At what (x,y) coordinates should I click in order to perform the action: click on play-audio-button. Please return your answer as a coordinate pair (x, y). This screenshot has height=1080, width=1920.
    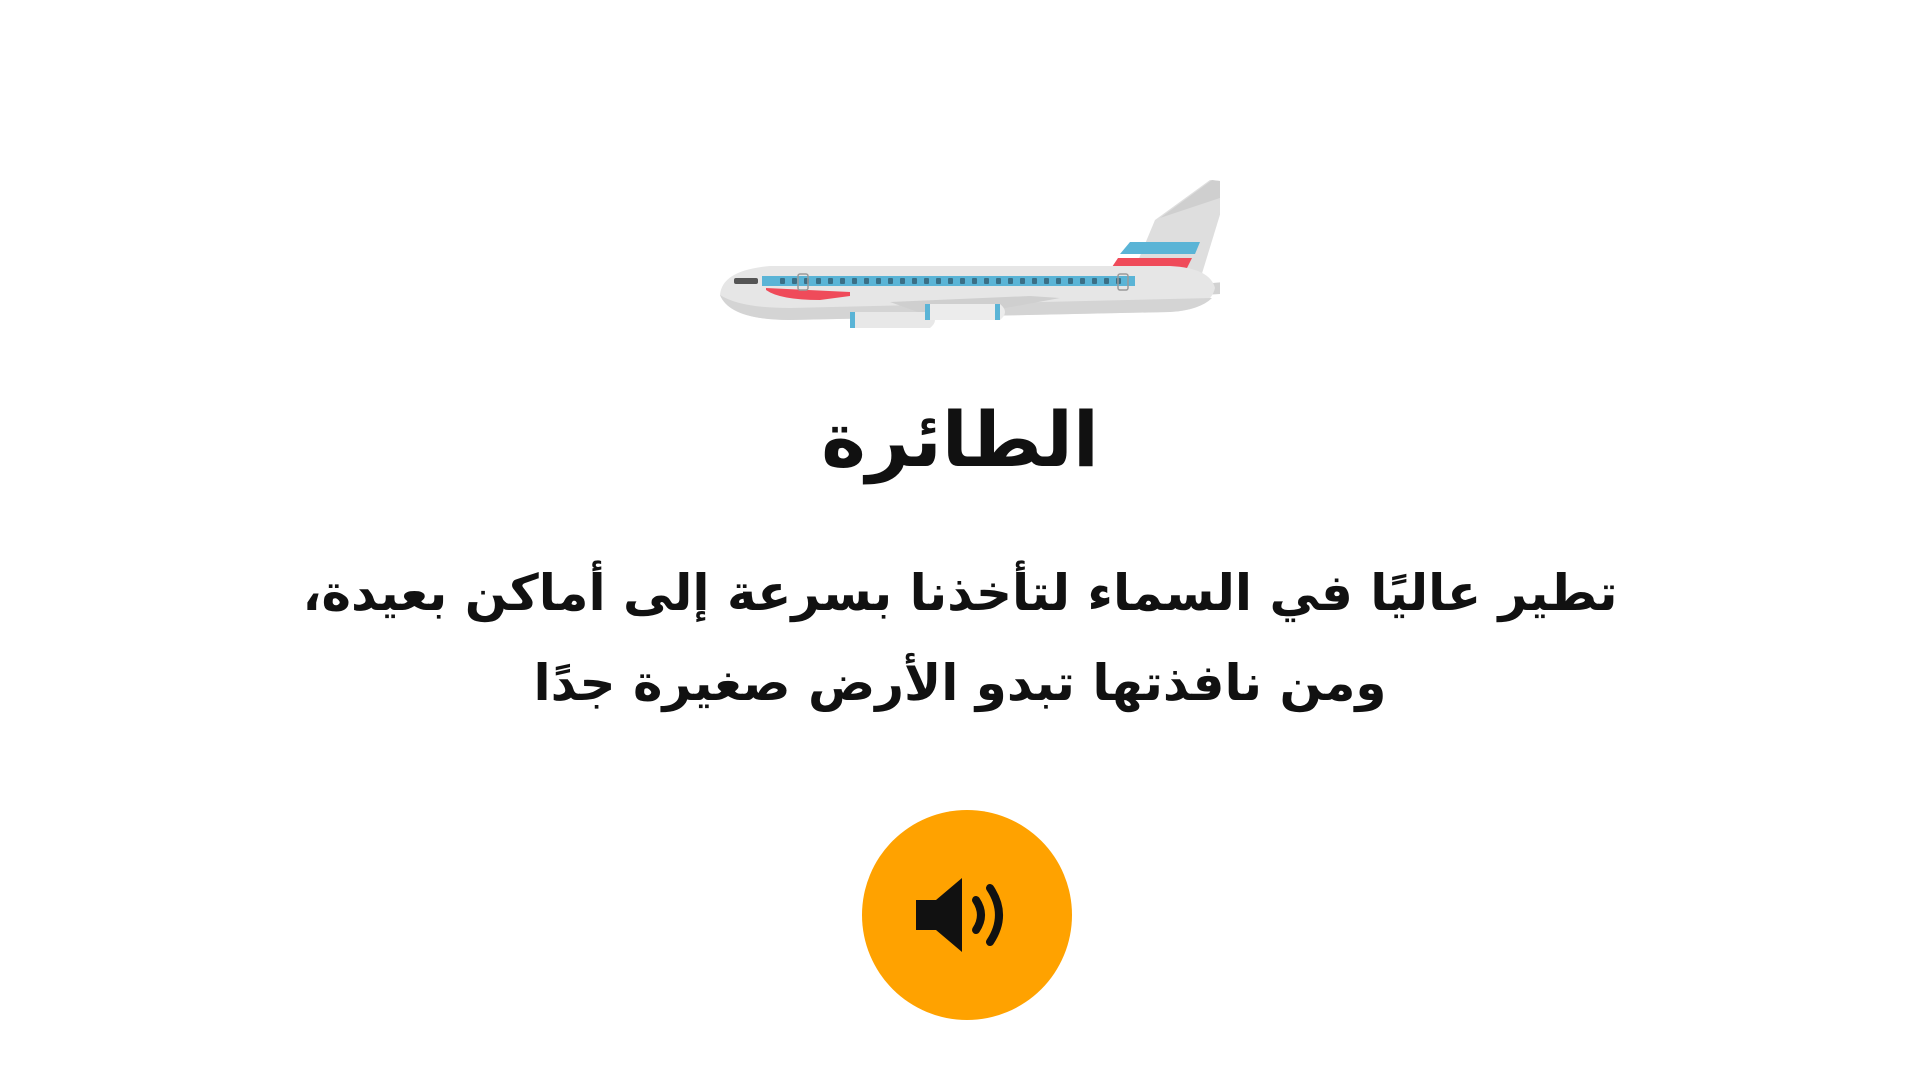
    Looking at the image, I should click on (967, 915).